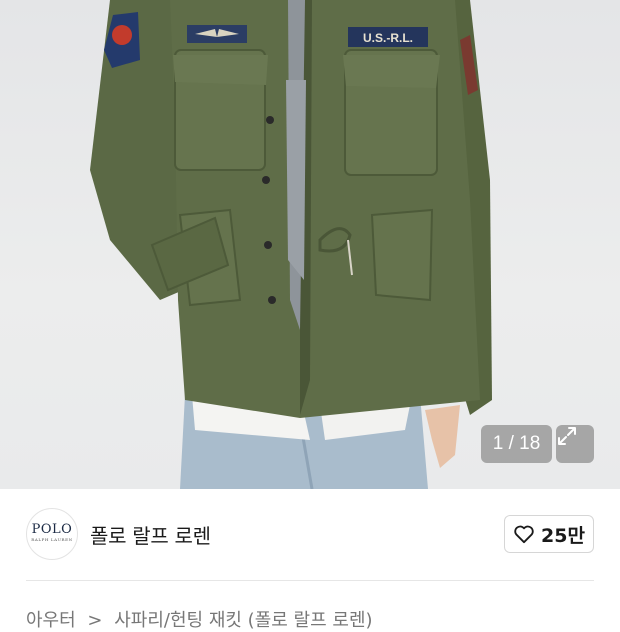 The height and width of the screenshot is (632, 620). I want to click on patch-text: U.S.-R.L., so click(388, 38).